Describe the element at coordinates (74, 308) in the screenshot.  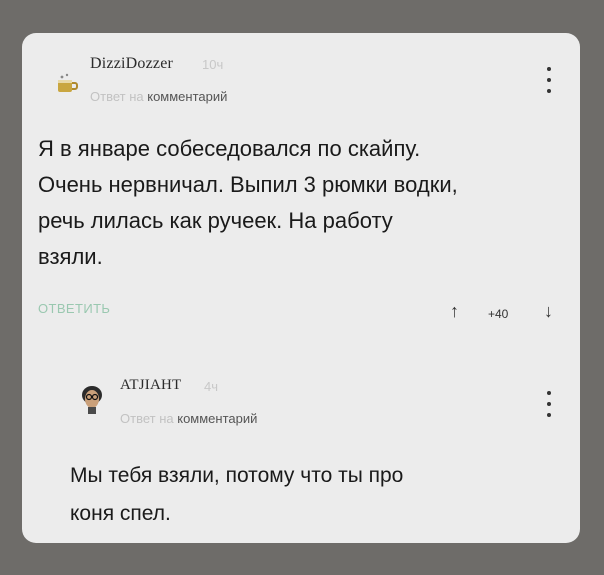
I see `reply-button: ОТВЕТИТЬ` at that location.